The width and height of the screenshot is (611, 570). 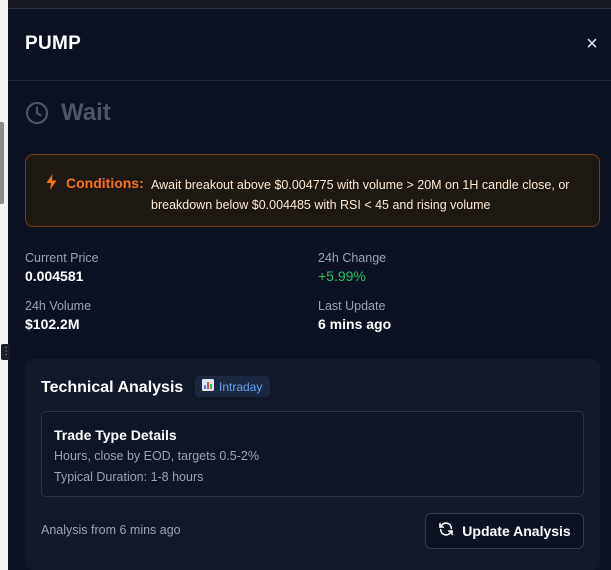 I want to click on change-24h-stat: 24h Change +5.99%, so click(x=352, y=267).